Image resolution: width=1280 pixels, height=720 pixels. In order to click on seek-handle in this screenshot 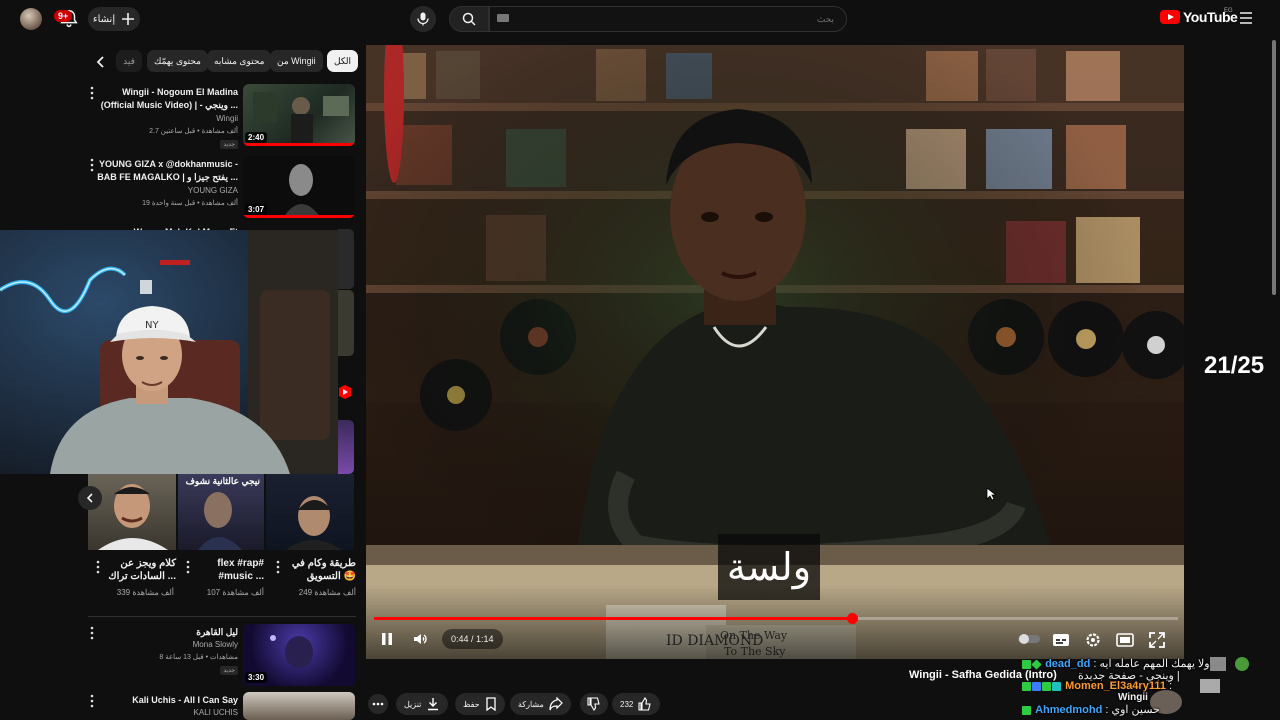, I will do `click(852, 618)`.